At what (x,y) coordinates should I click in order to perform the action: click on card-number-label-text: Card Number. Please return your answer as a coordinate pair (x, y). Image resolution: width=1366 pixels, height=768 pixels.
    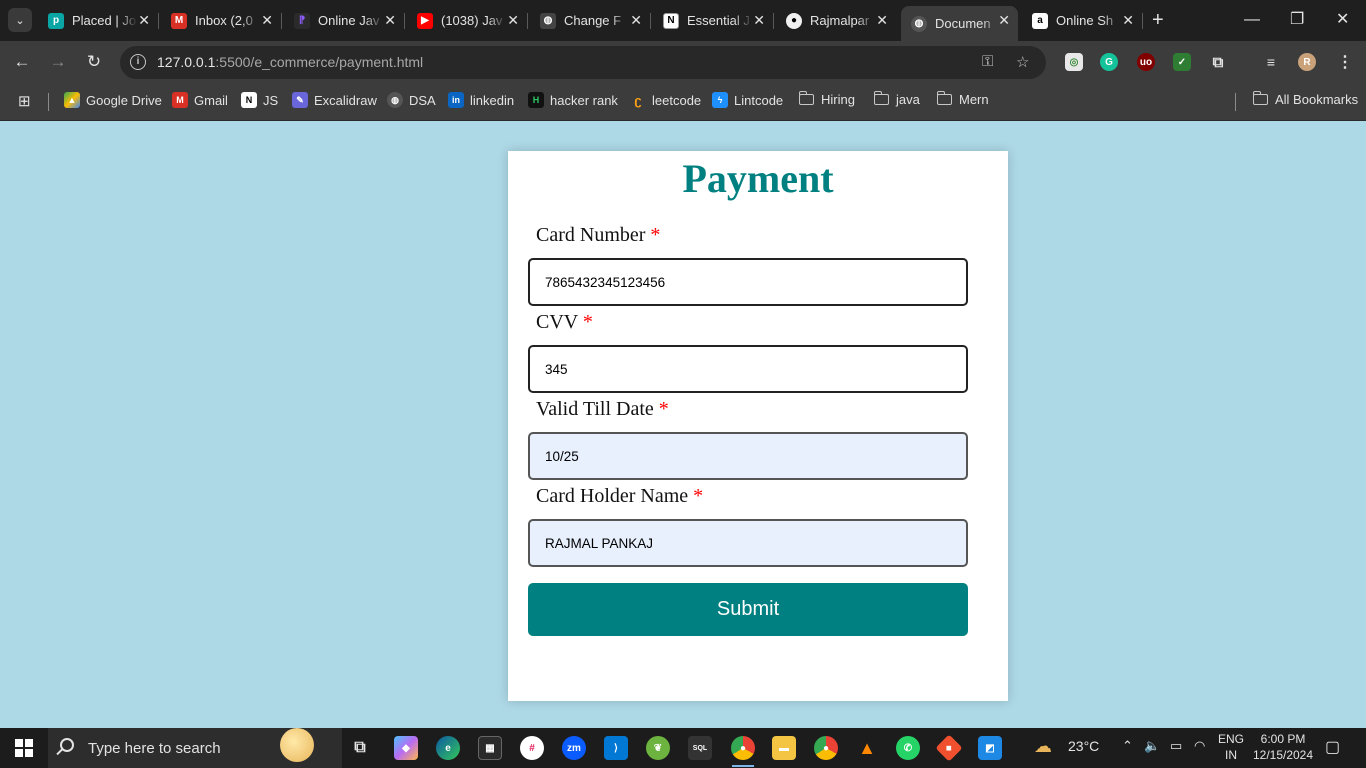
    Looking at the image, I should click on (591, 235).